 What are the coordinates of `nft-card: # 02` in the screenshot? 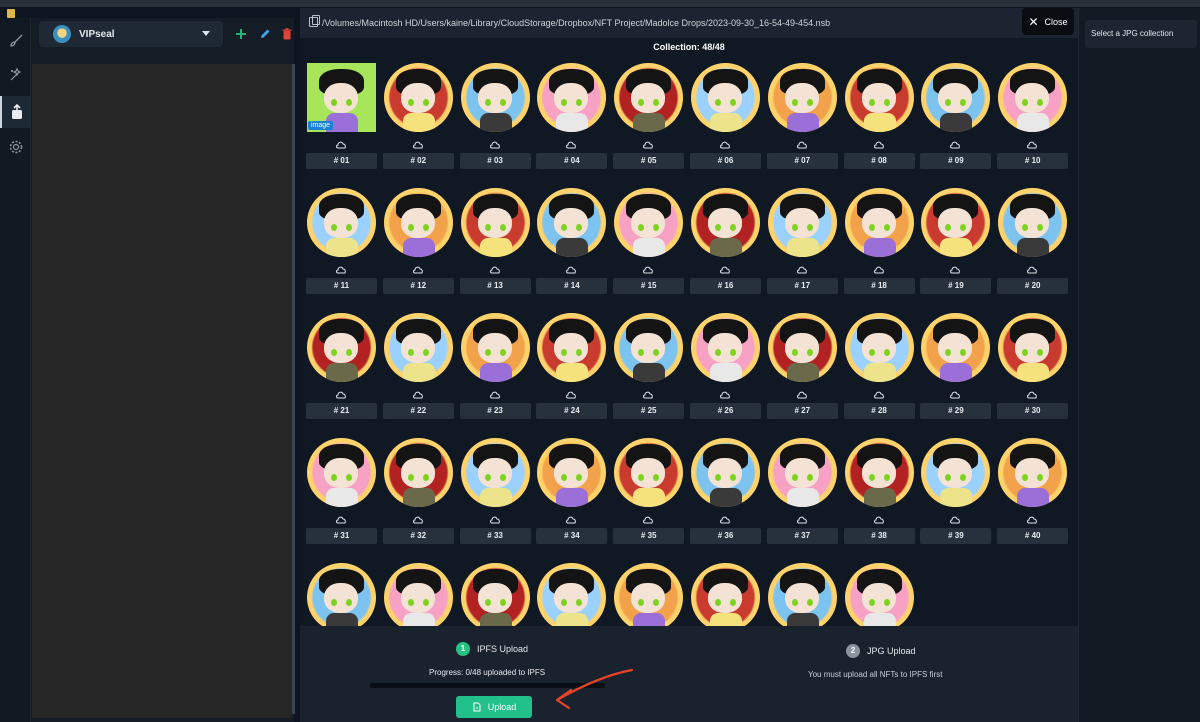 It's located at (418, 118).